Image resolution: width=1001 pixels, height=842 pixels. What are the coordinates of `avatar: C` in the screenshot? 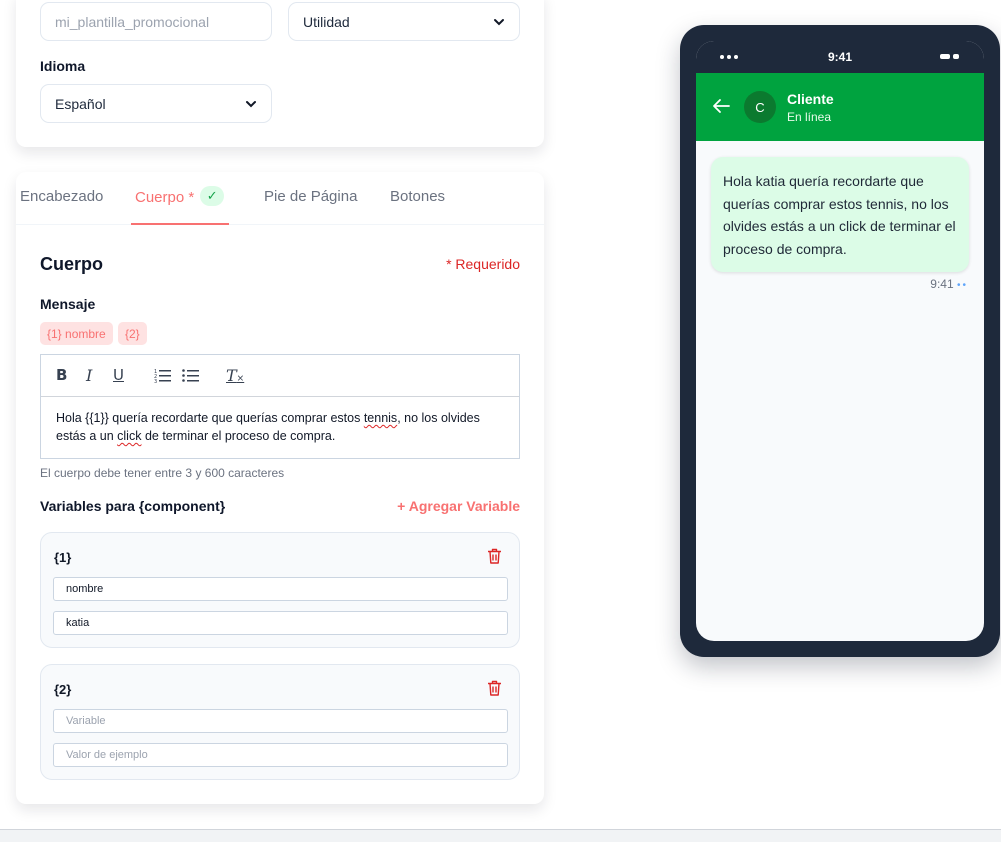 It's located at (760, 107).